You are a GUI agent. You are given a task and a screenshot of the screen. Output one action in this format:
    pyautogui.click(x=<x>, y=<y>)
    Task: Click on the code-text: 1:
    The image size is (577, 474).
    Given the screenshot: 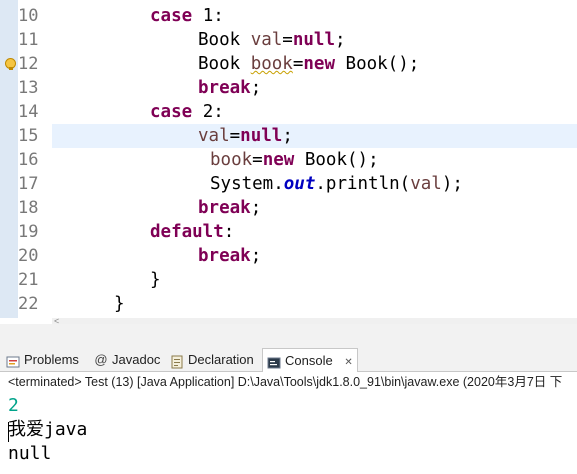 What is the action you would take?
    pyautogui.click(x=208, y=16)
    